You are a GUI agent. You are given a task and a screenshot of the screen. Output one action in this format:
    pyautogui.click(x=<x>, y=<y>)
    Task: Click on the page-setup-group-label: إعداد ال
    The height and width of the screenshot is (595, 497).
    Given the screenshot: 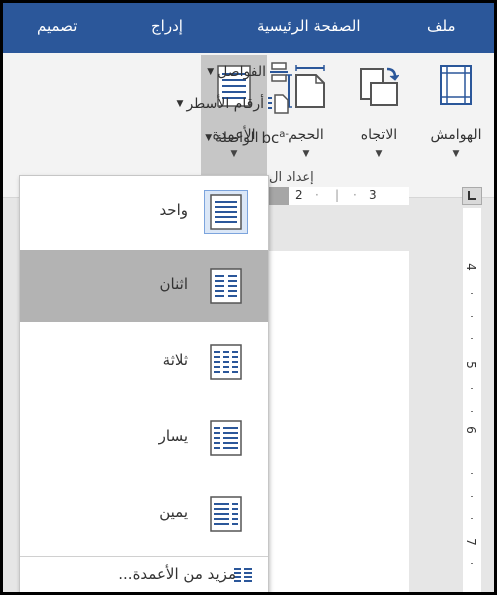 What is the action you would take?
    pyautogui.click(x=291, y=177)
    